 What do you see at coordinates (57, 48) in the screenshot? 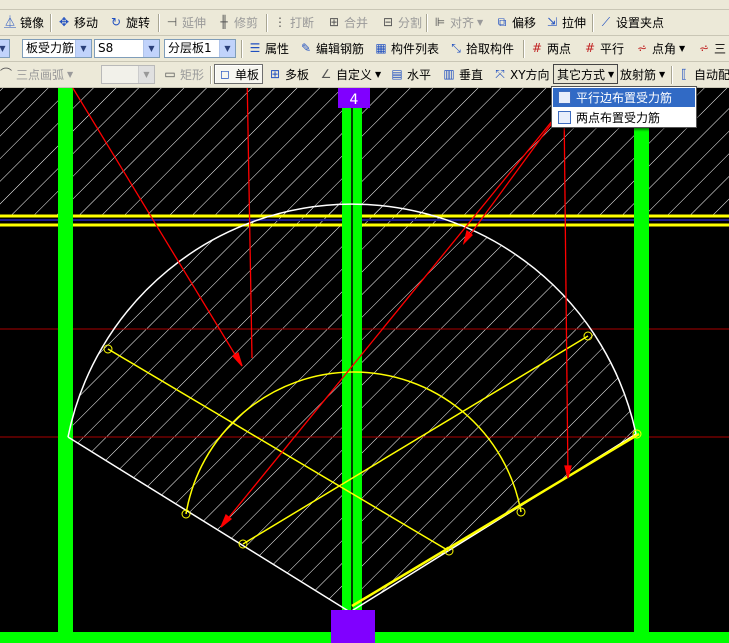
I see `component-type-combo: 板受力筋 ▼` at bounding box center [57, 48].